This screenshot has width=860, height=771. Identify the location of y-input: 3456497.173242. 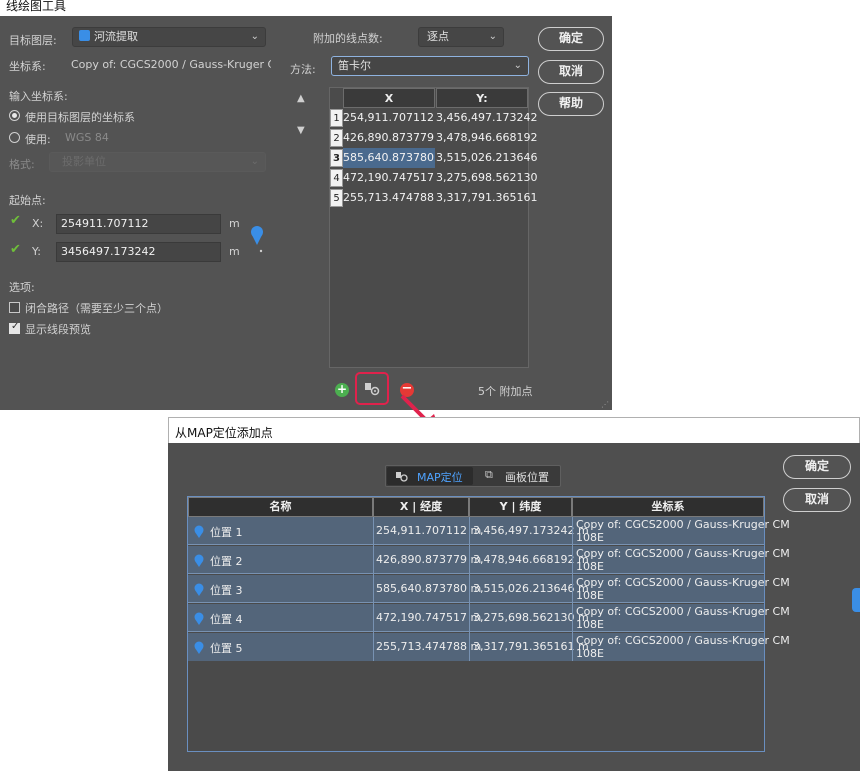
(138, 252).